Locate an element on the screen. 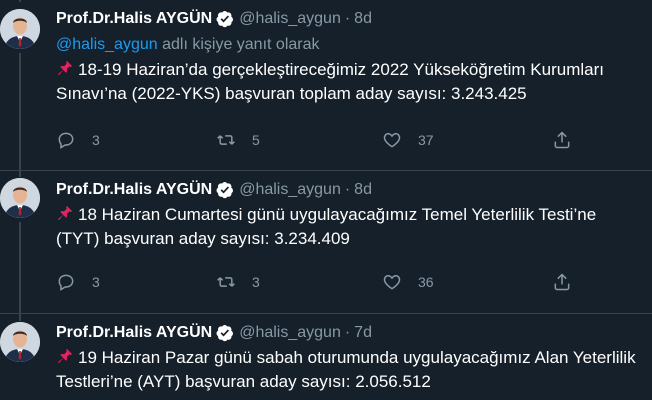 Image resolution: width=652 pixels, height=400 pixels. tweet-actions: 3 3 36 is located at coordinates (354, 282).